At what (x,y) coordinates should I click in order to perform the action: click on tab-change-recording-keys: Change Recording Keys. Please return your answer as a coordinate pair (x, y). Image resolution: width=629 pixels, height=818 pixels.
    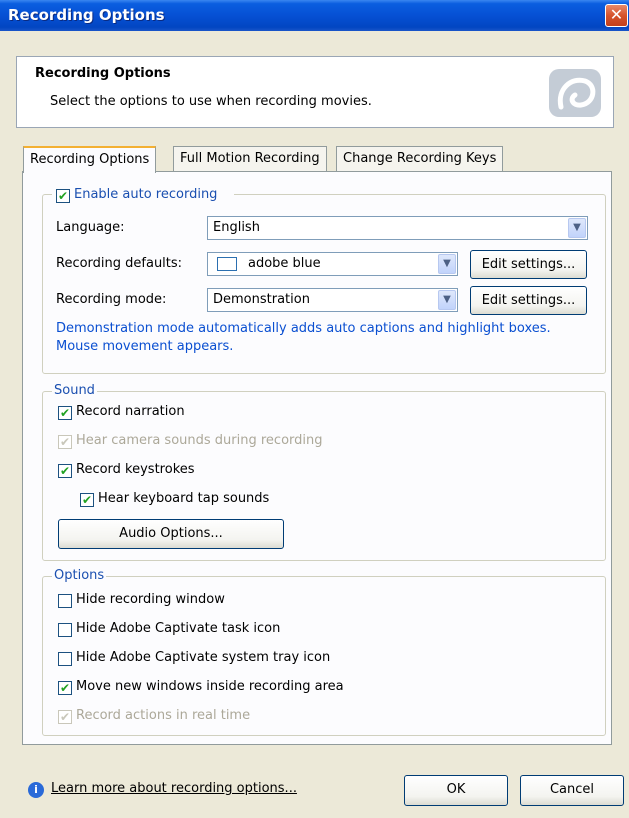
    Looking at the image, I should click on (420, 159).